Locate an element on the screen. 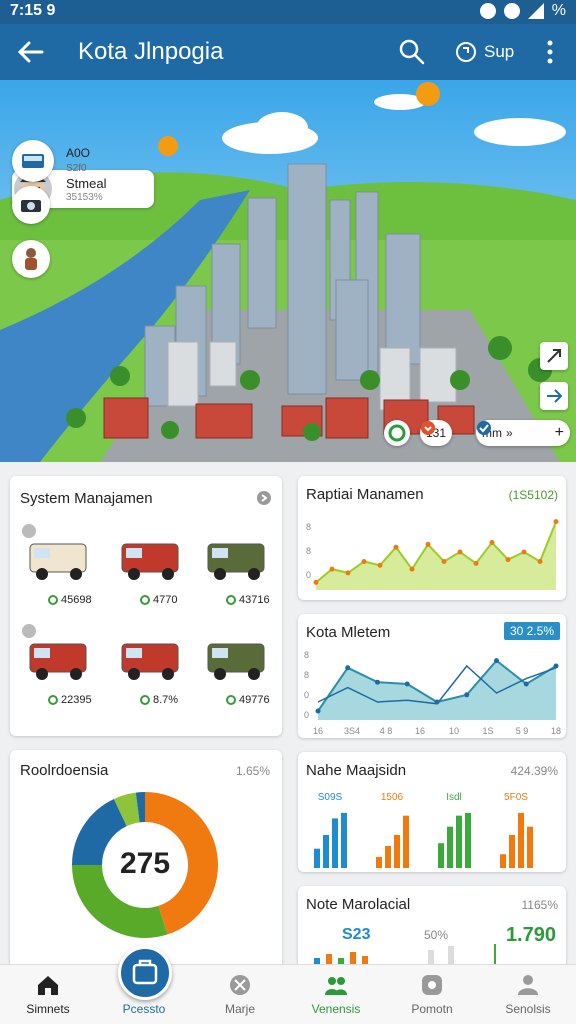 This screenshot has height=1024, width=576. nav-pomotn: Pomotn is located at coordinates (432, 994).